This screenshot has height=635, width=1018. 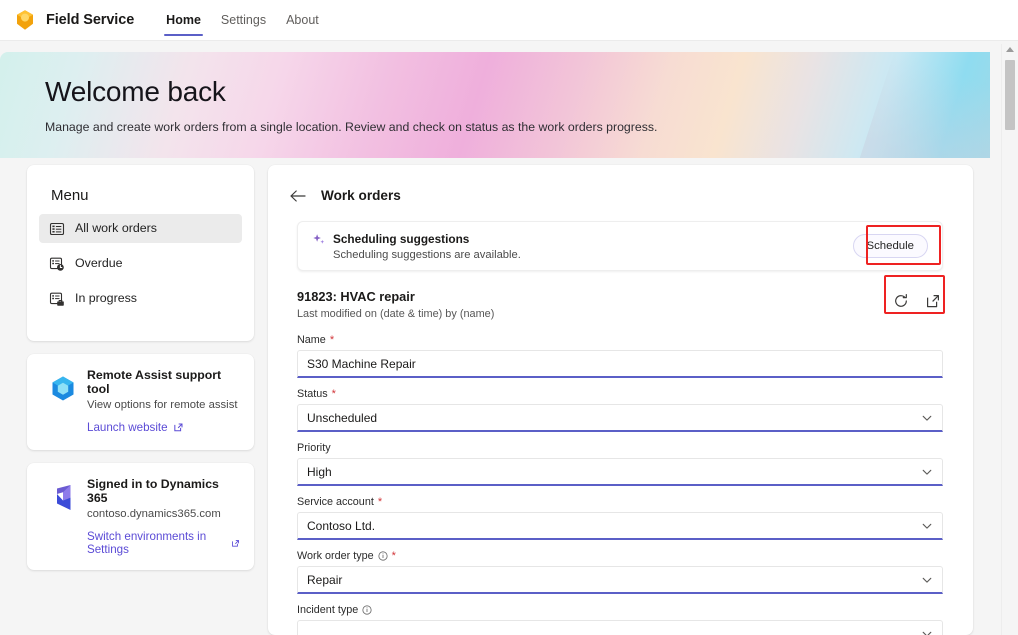 What do you see at coordinates (312, 394) in the screenshot?
I see `field-label-text: Status` at bounding box center [312, 394].